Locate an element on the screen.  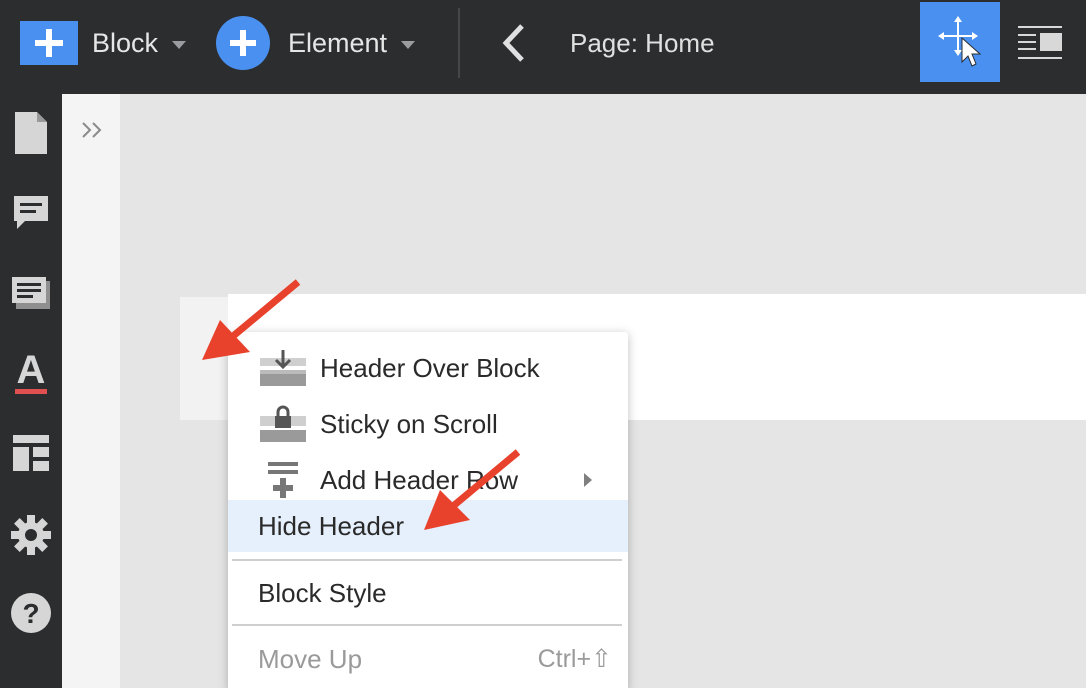
typography-button: A is located at coordinates (31, 371).